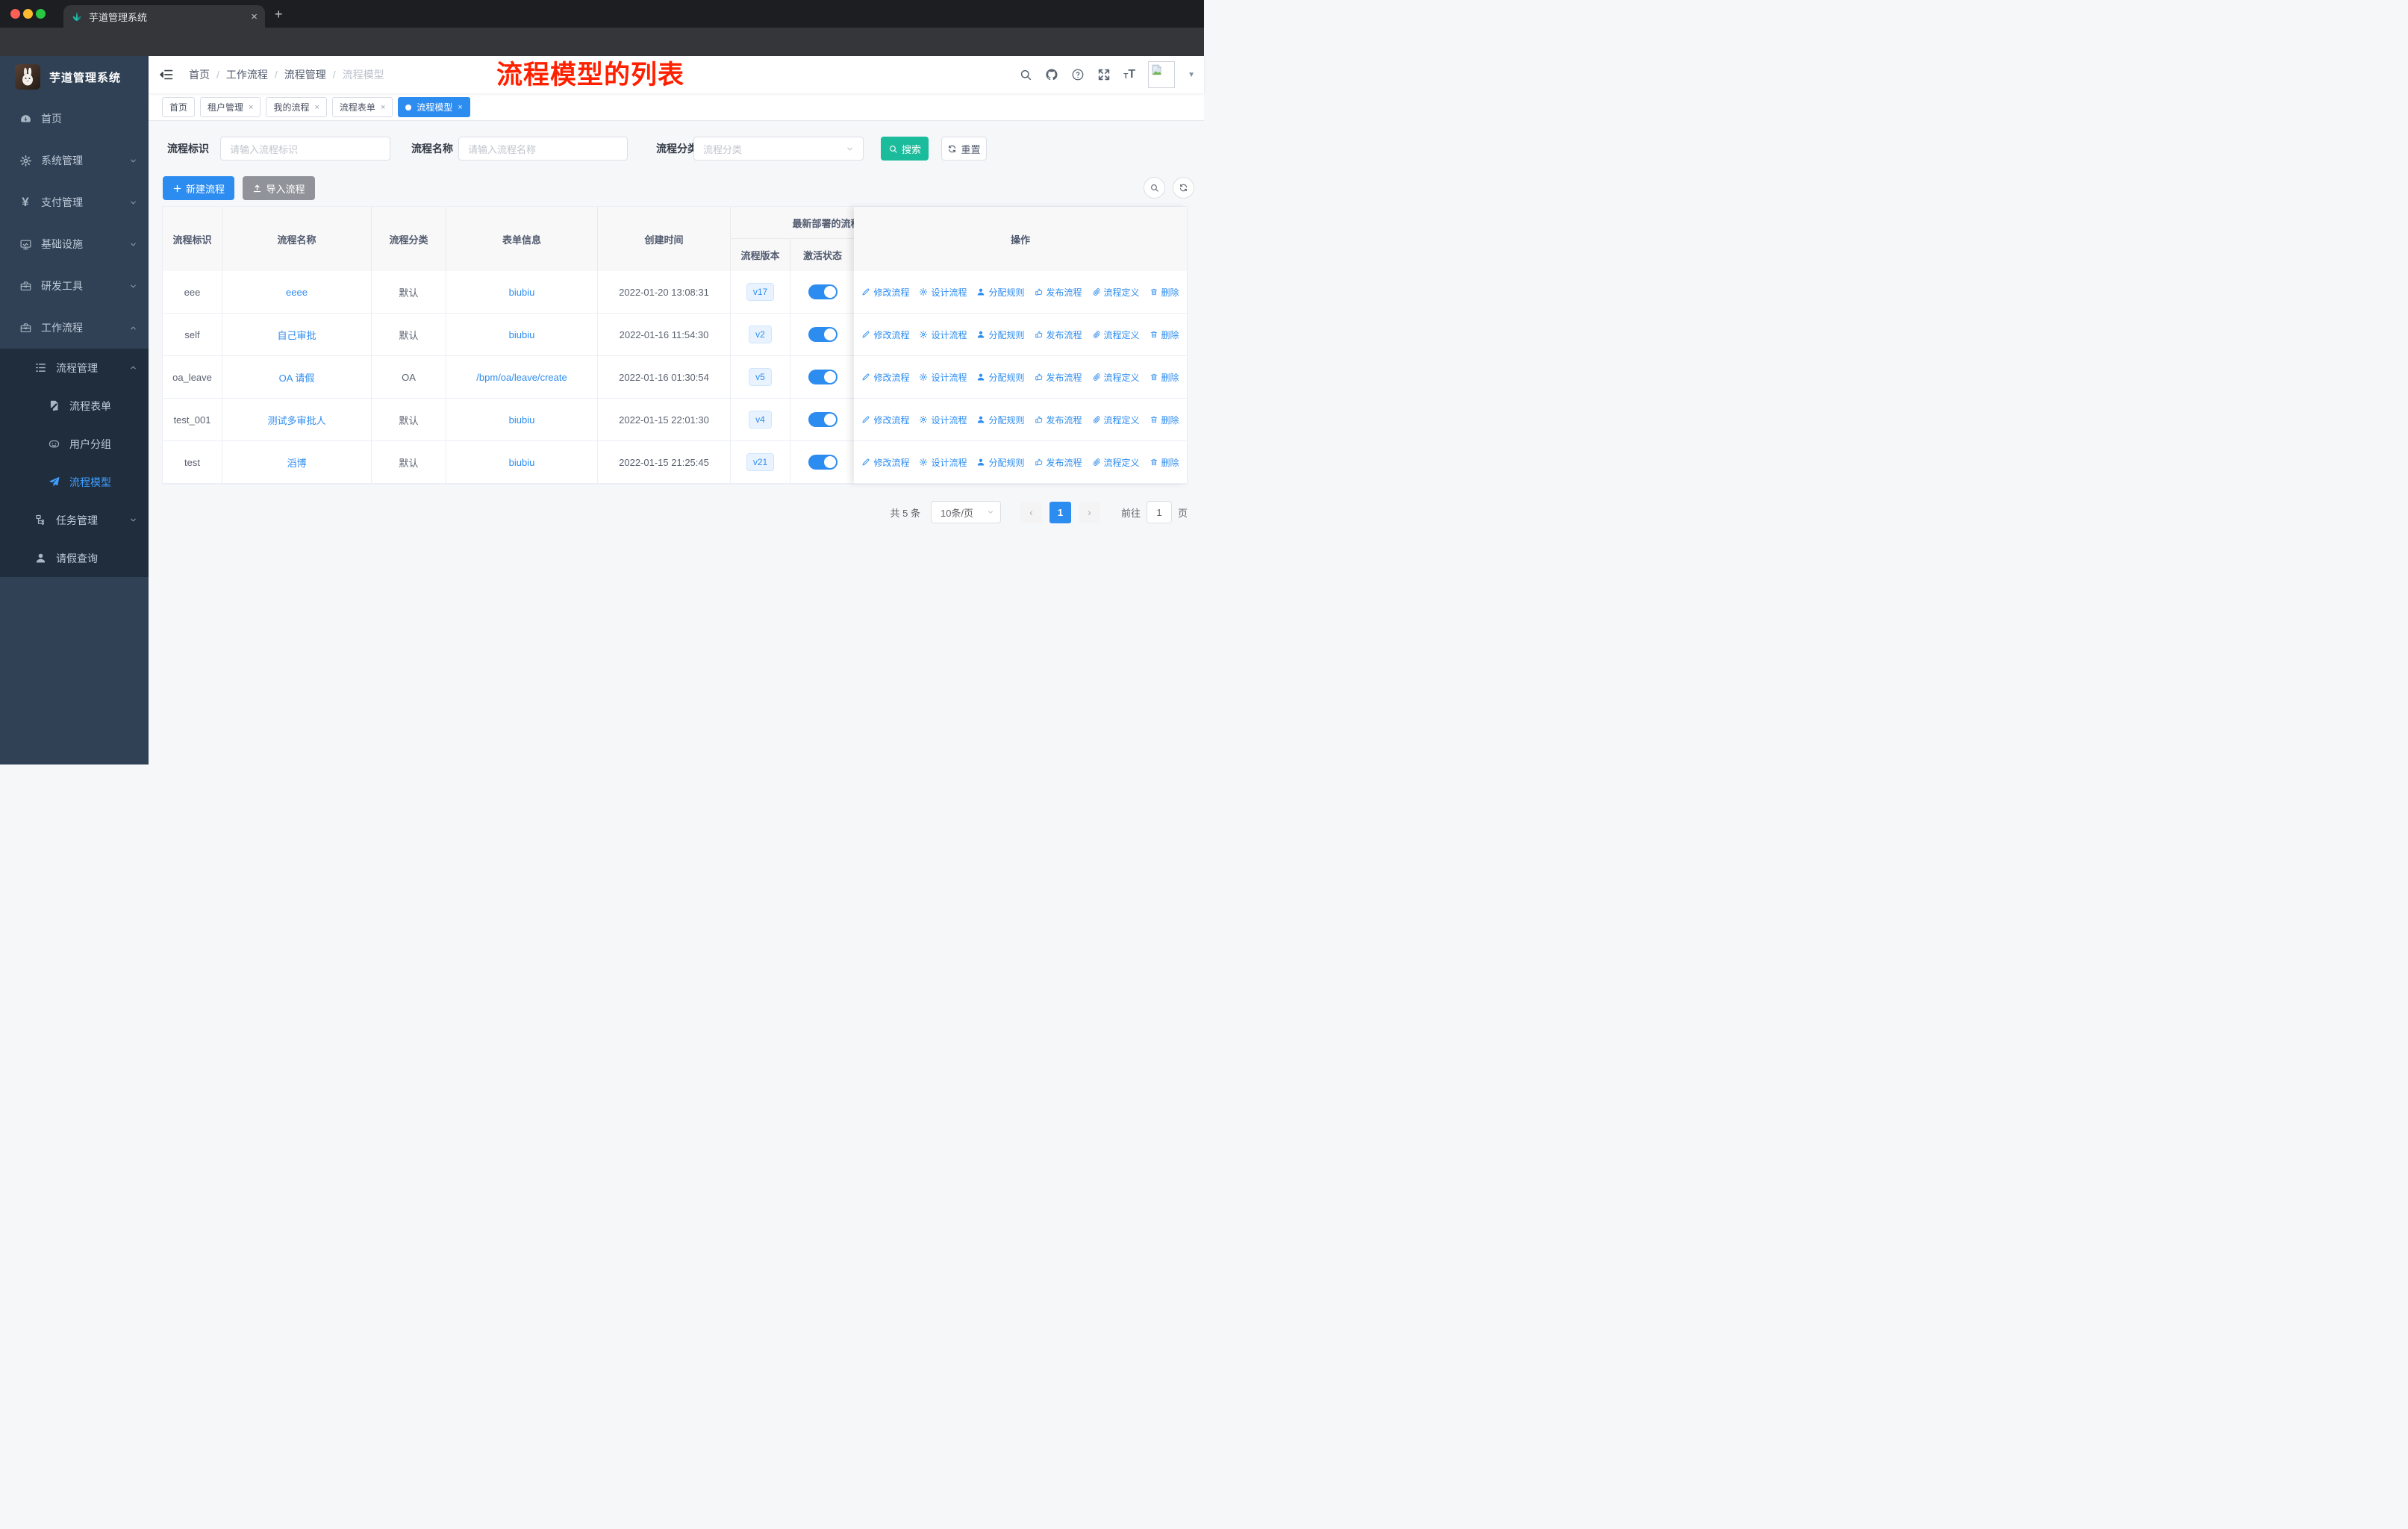 The image size is (2408, 1529). I want to click on search-icon, so click(1025, 74).